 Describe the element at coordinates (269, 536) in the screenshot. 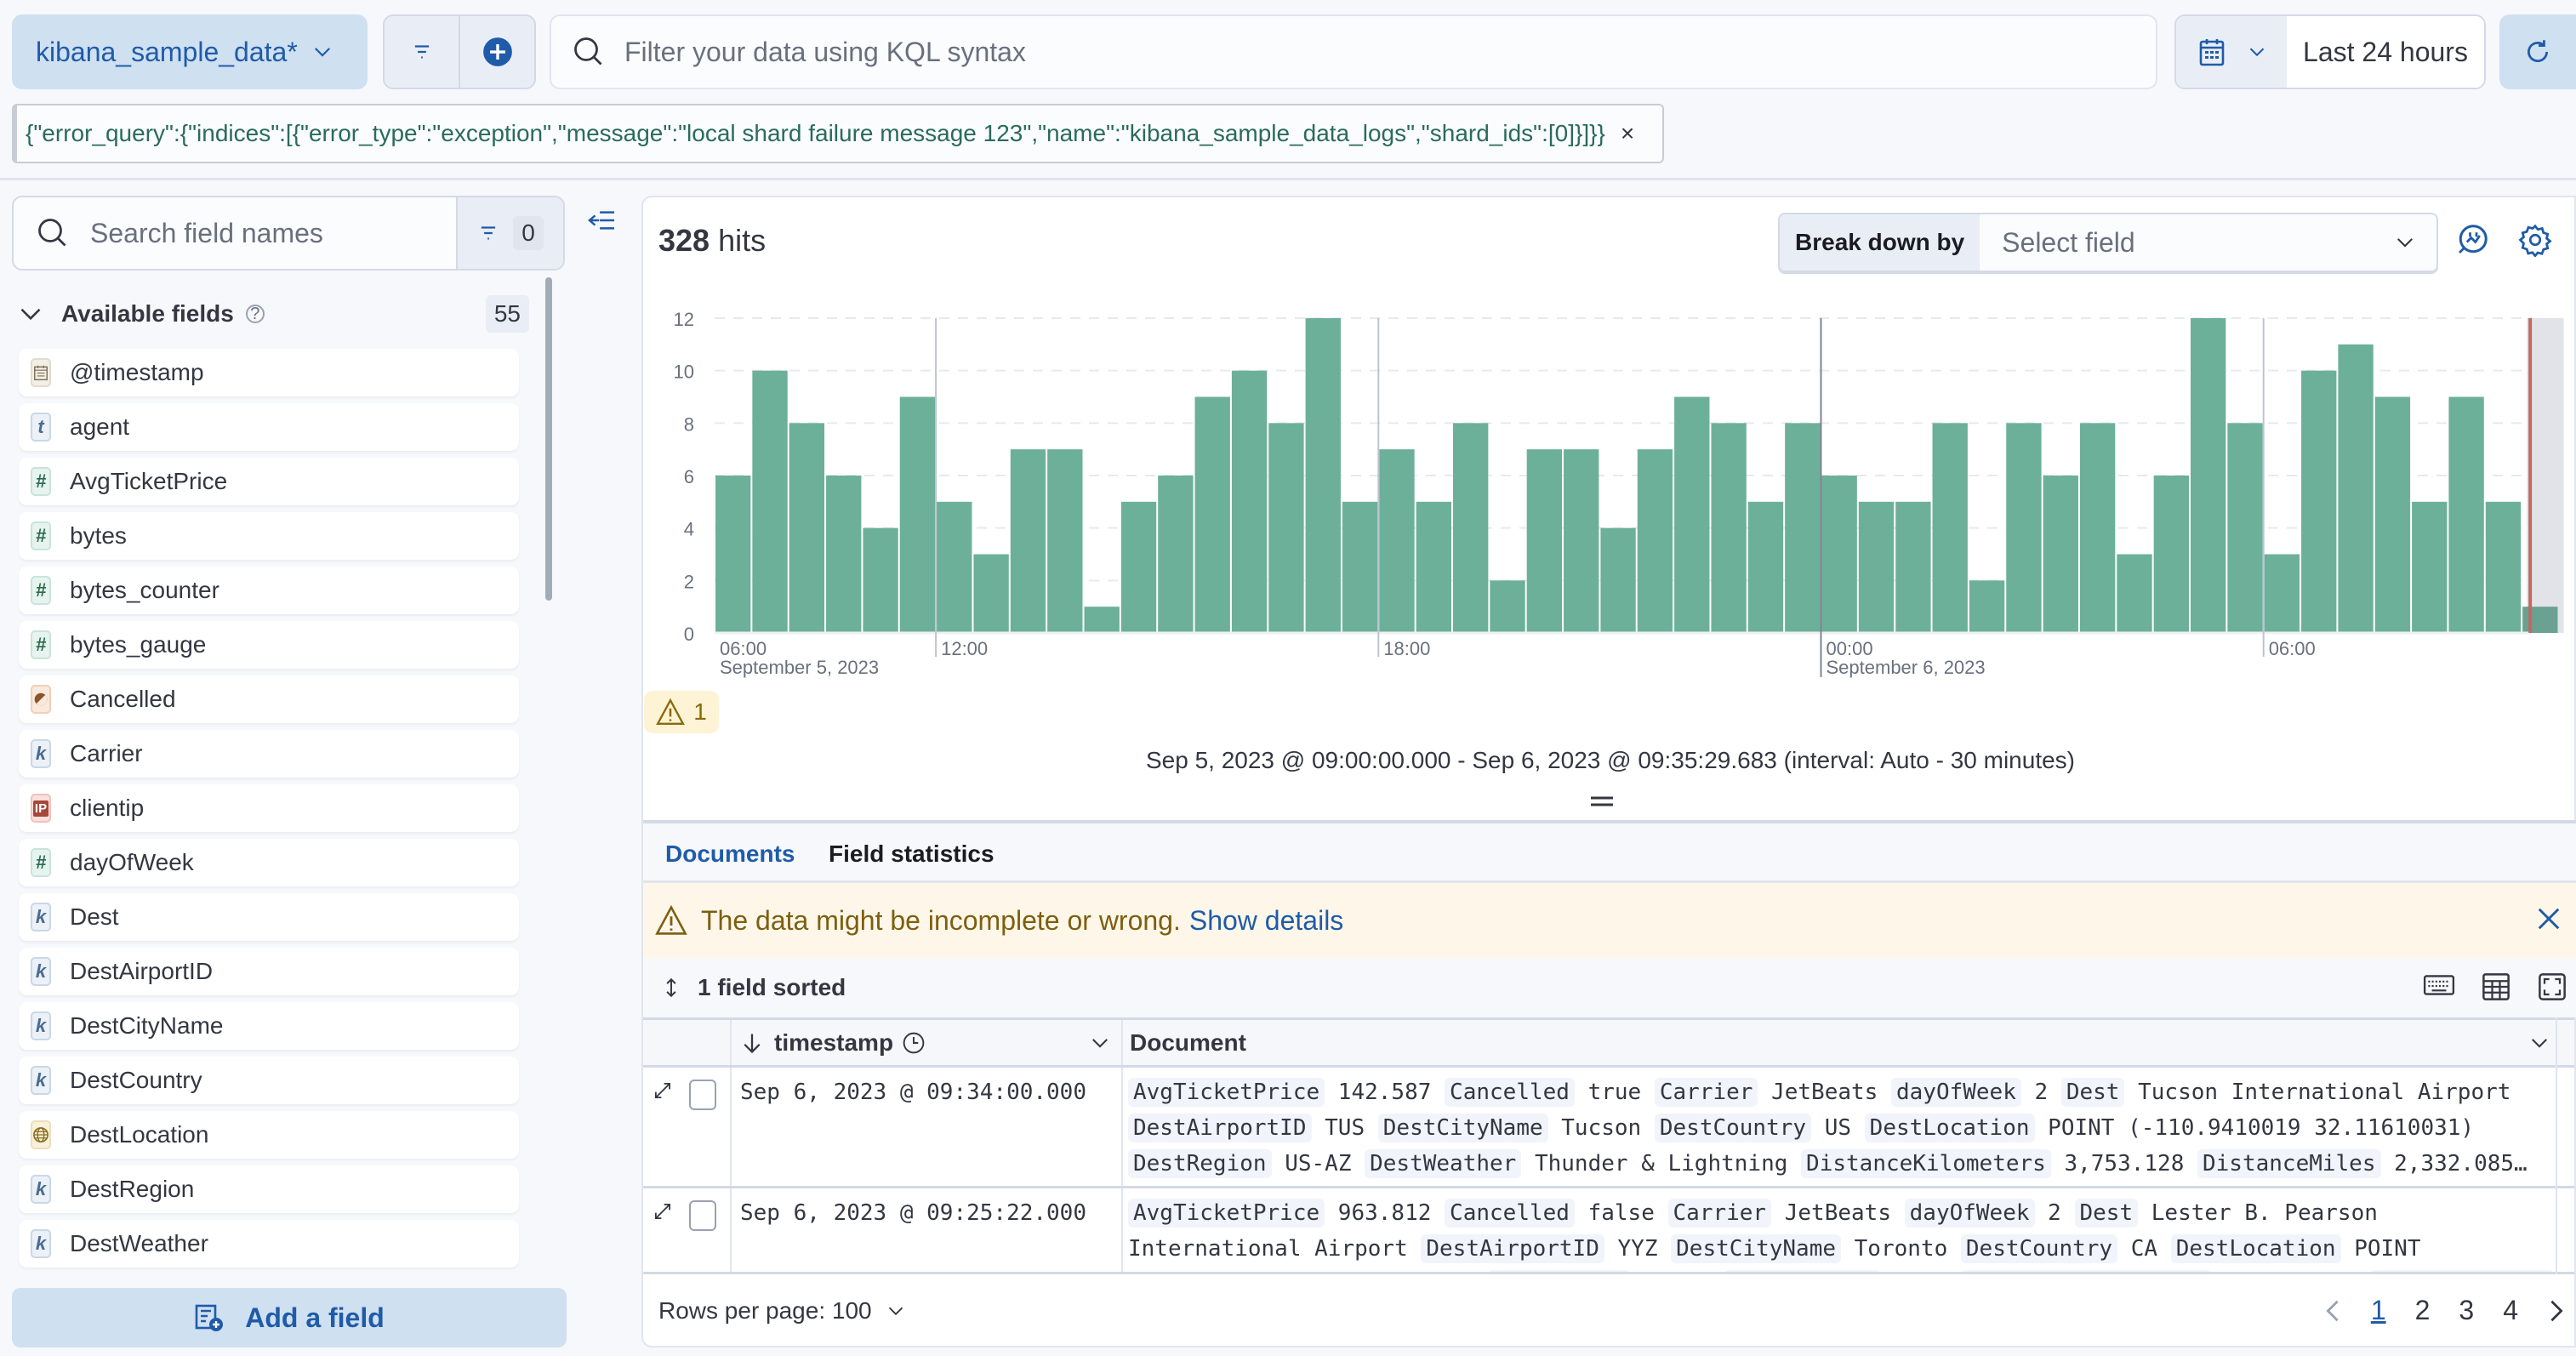

I see `field-item: # bytes` at that location.